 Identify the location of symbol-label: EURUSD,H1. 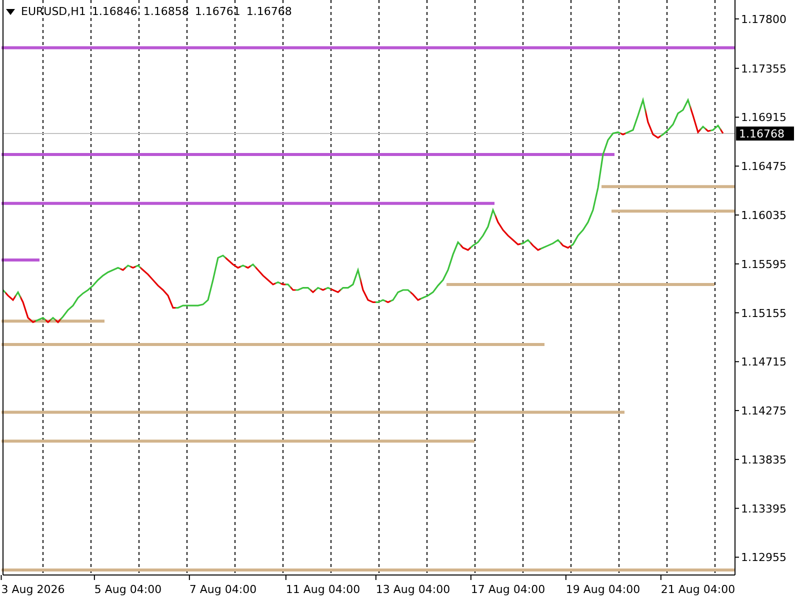
(53, 11).